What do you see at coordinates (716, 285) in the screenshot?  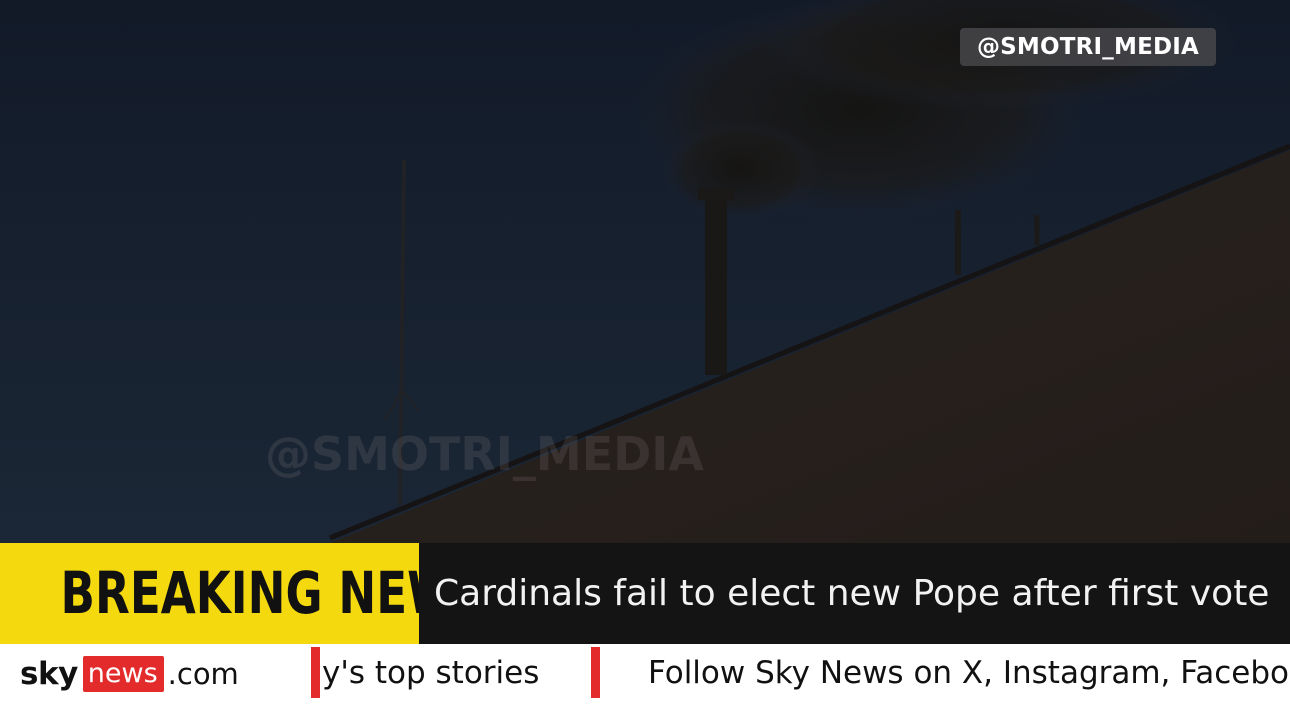 I see `chimney-pipe` at bounding box center [716, 285].